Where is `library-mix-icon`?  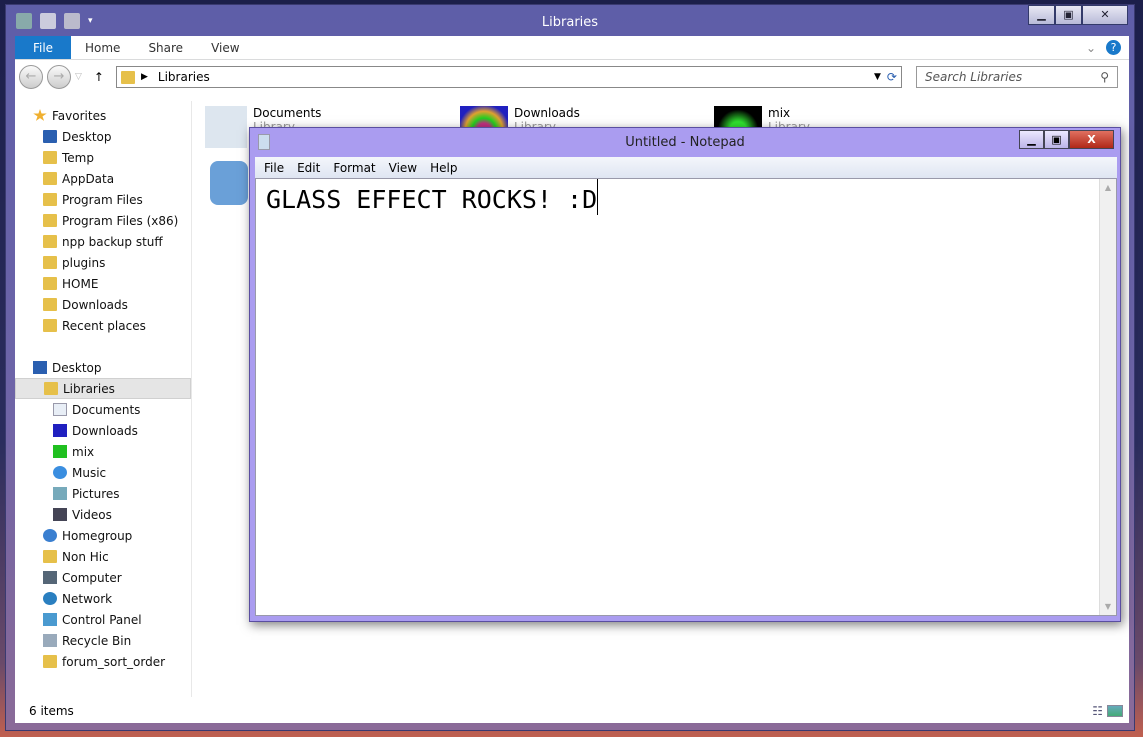 library-mix-icon is located at coordinates (60, 451).